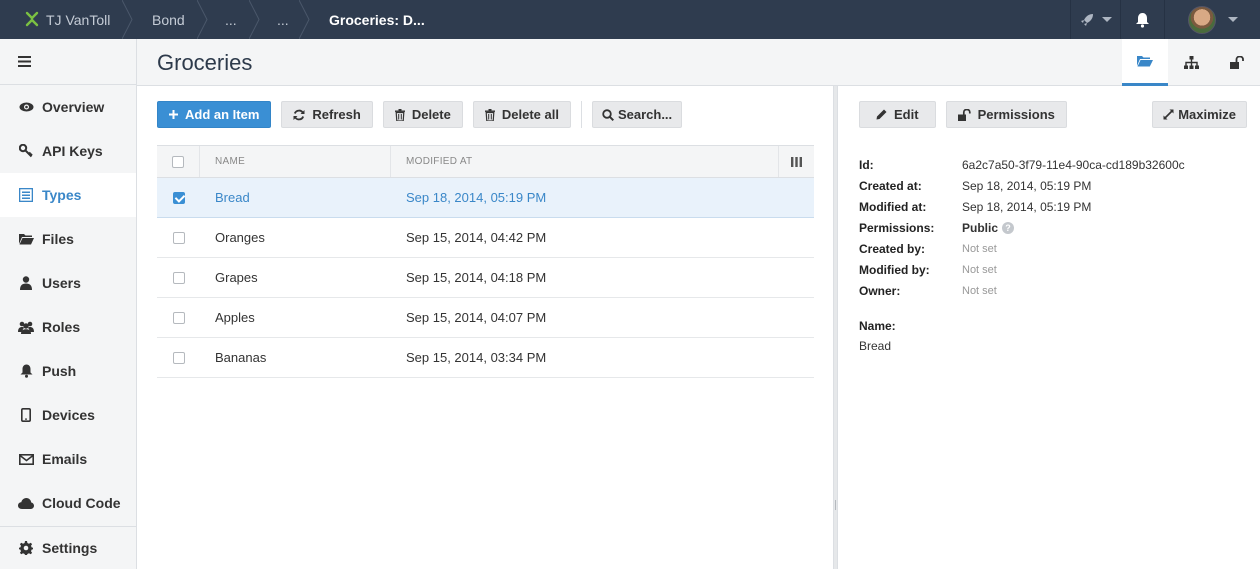 The height and width of the screenshot is (569, 1260). What do you see at coordinates (893, 206) in the screenshot?
I see `property-label: Modified at:` at bounding box center [893, 206].